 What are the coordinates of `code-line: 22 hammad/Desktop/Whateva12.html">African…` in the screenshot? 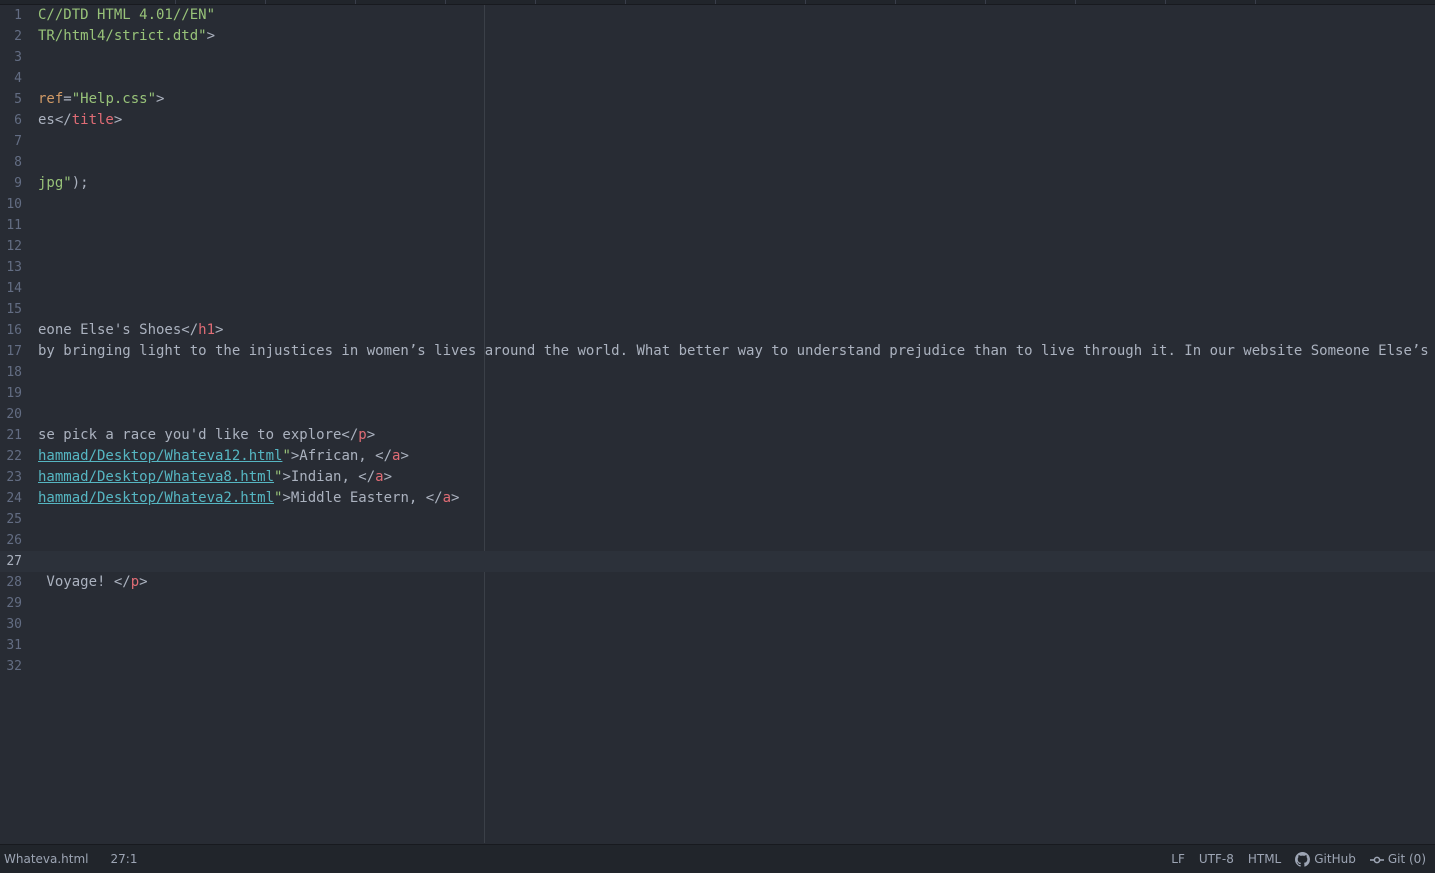 It's located at (717, 456).